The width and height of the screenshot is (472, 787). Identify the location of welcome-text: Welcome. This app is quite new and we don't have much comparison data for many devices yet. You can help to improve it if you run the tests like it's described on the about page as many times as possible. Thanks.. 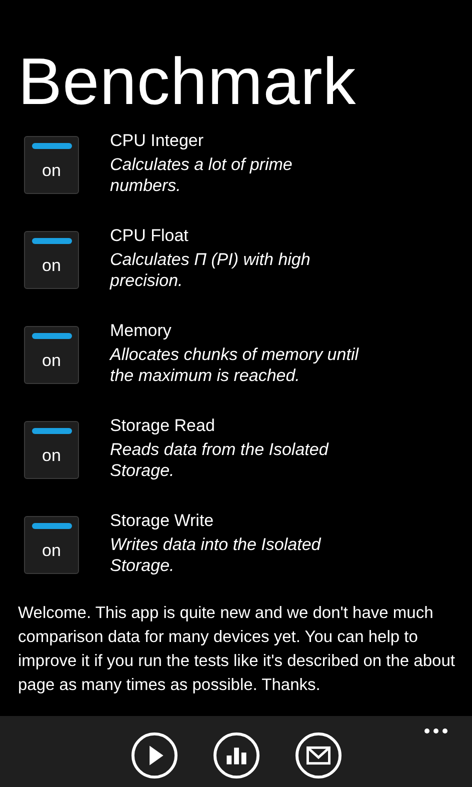
(237, 649).